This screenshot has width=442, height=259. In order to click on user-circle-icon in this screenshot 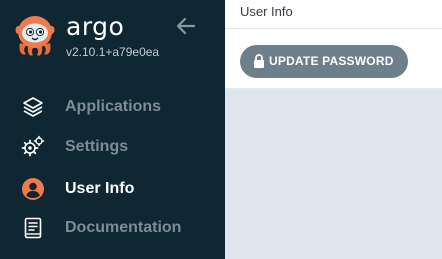, I will do `click(33, 189)`.